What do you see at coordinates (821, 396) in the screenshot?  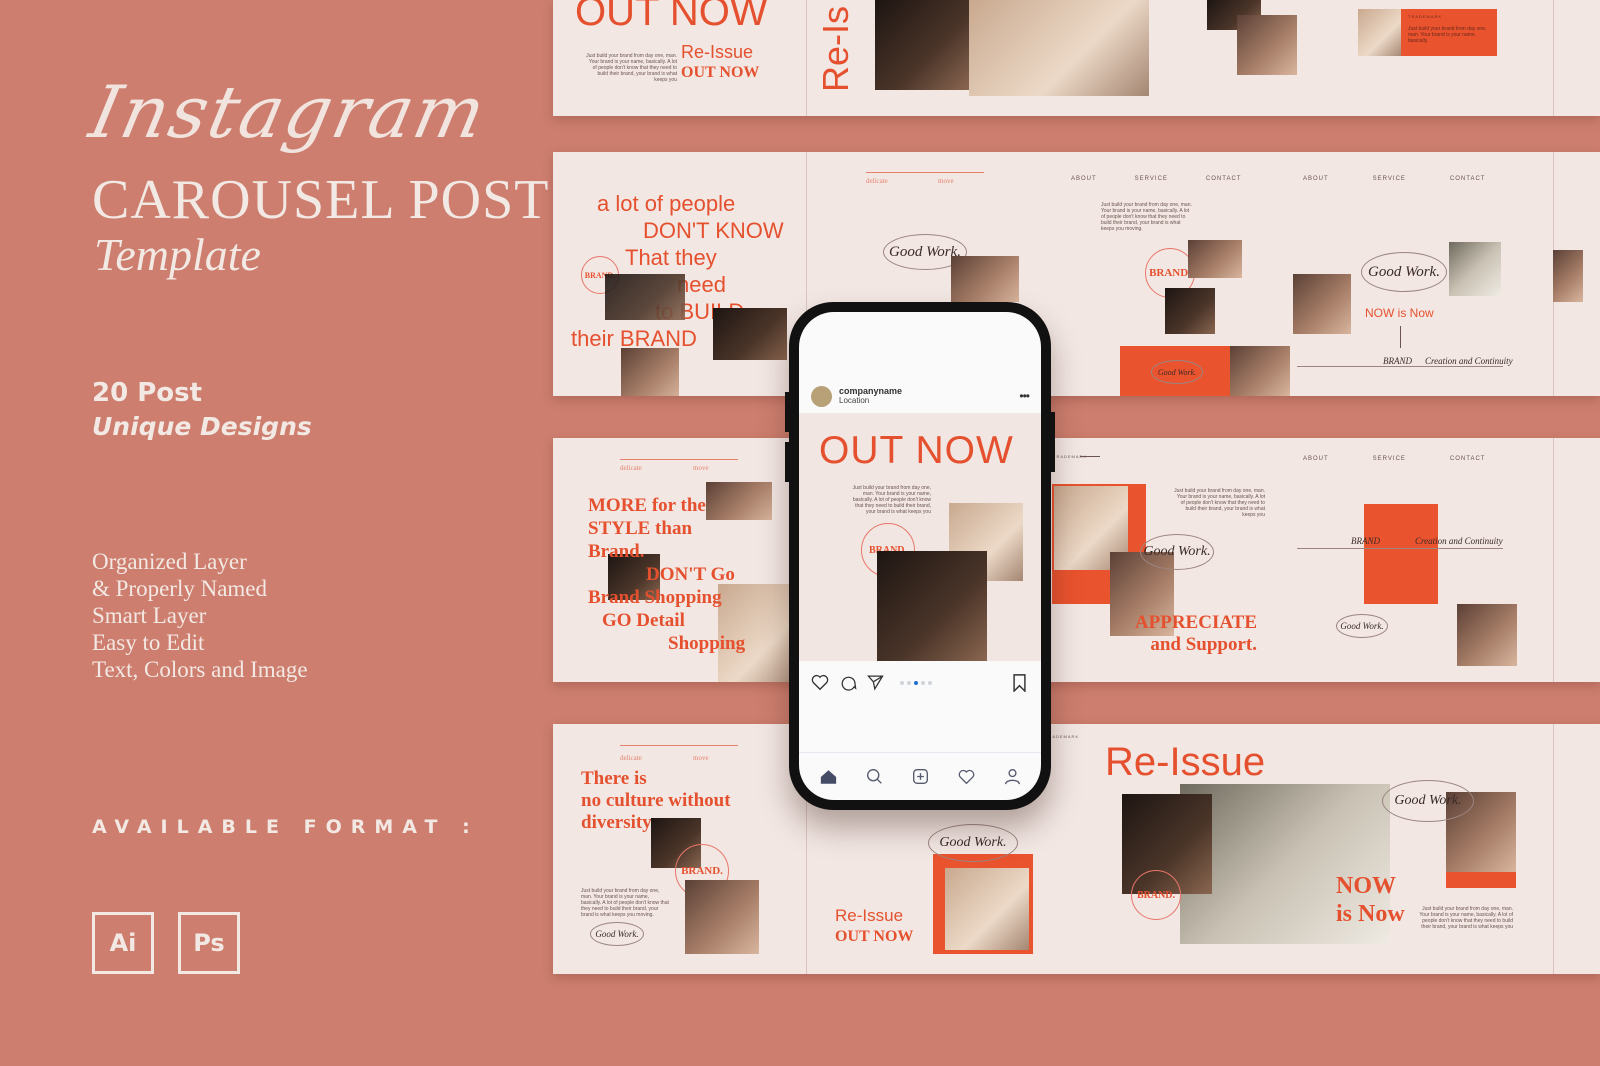 I see `avatar` at bounding box center [821, 396].